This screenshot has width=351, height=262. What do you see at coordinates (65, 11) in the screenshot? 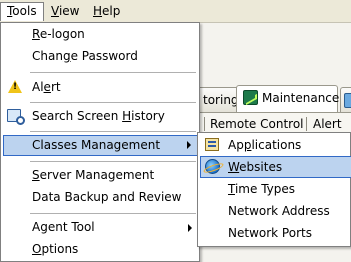
I see `menu-view: View` at bounding box center [65, 11].